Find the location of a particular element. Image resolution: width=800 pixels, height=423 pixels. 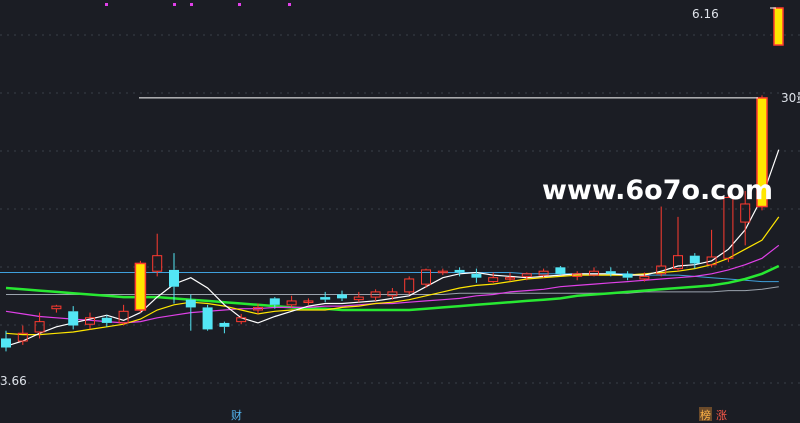

top-marker-dots is located at coordinates (198, 4).